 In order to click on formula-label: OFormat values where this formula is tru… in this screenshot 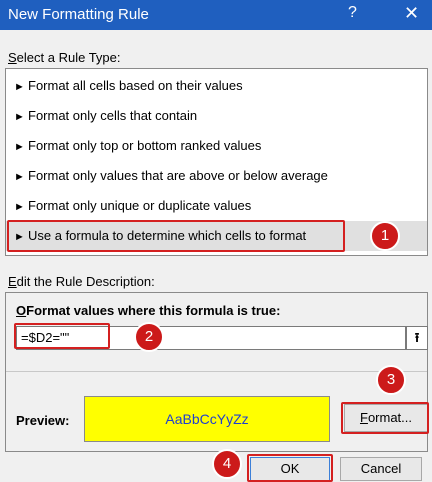, I will do `click(148, 310)`.